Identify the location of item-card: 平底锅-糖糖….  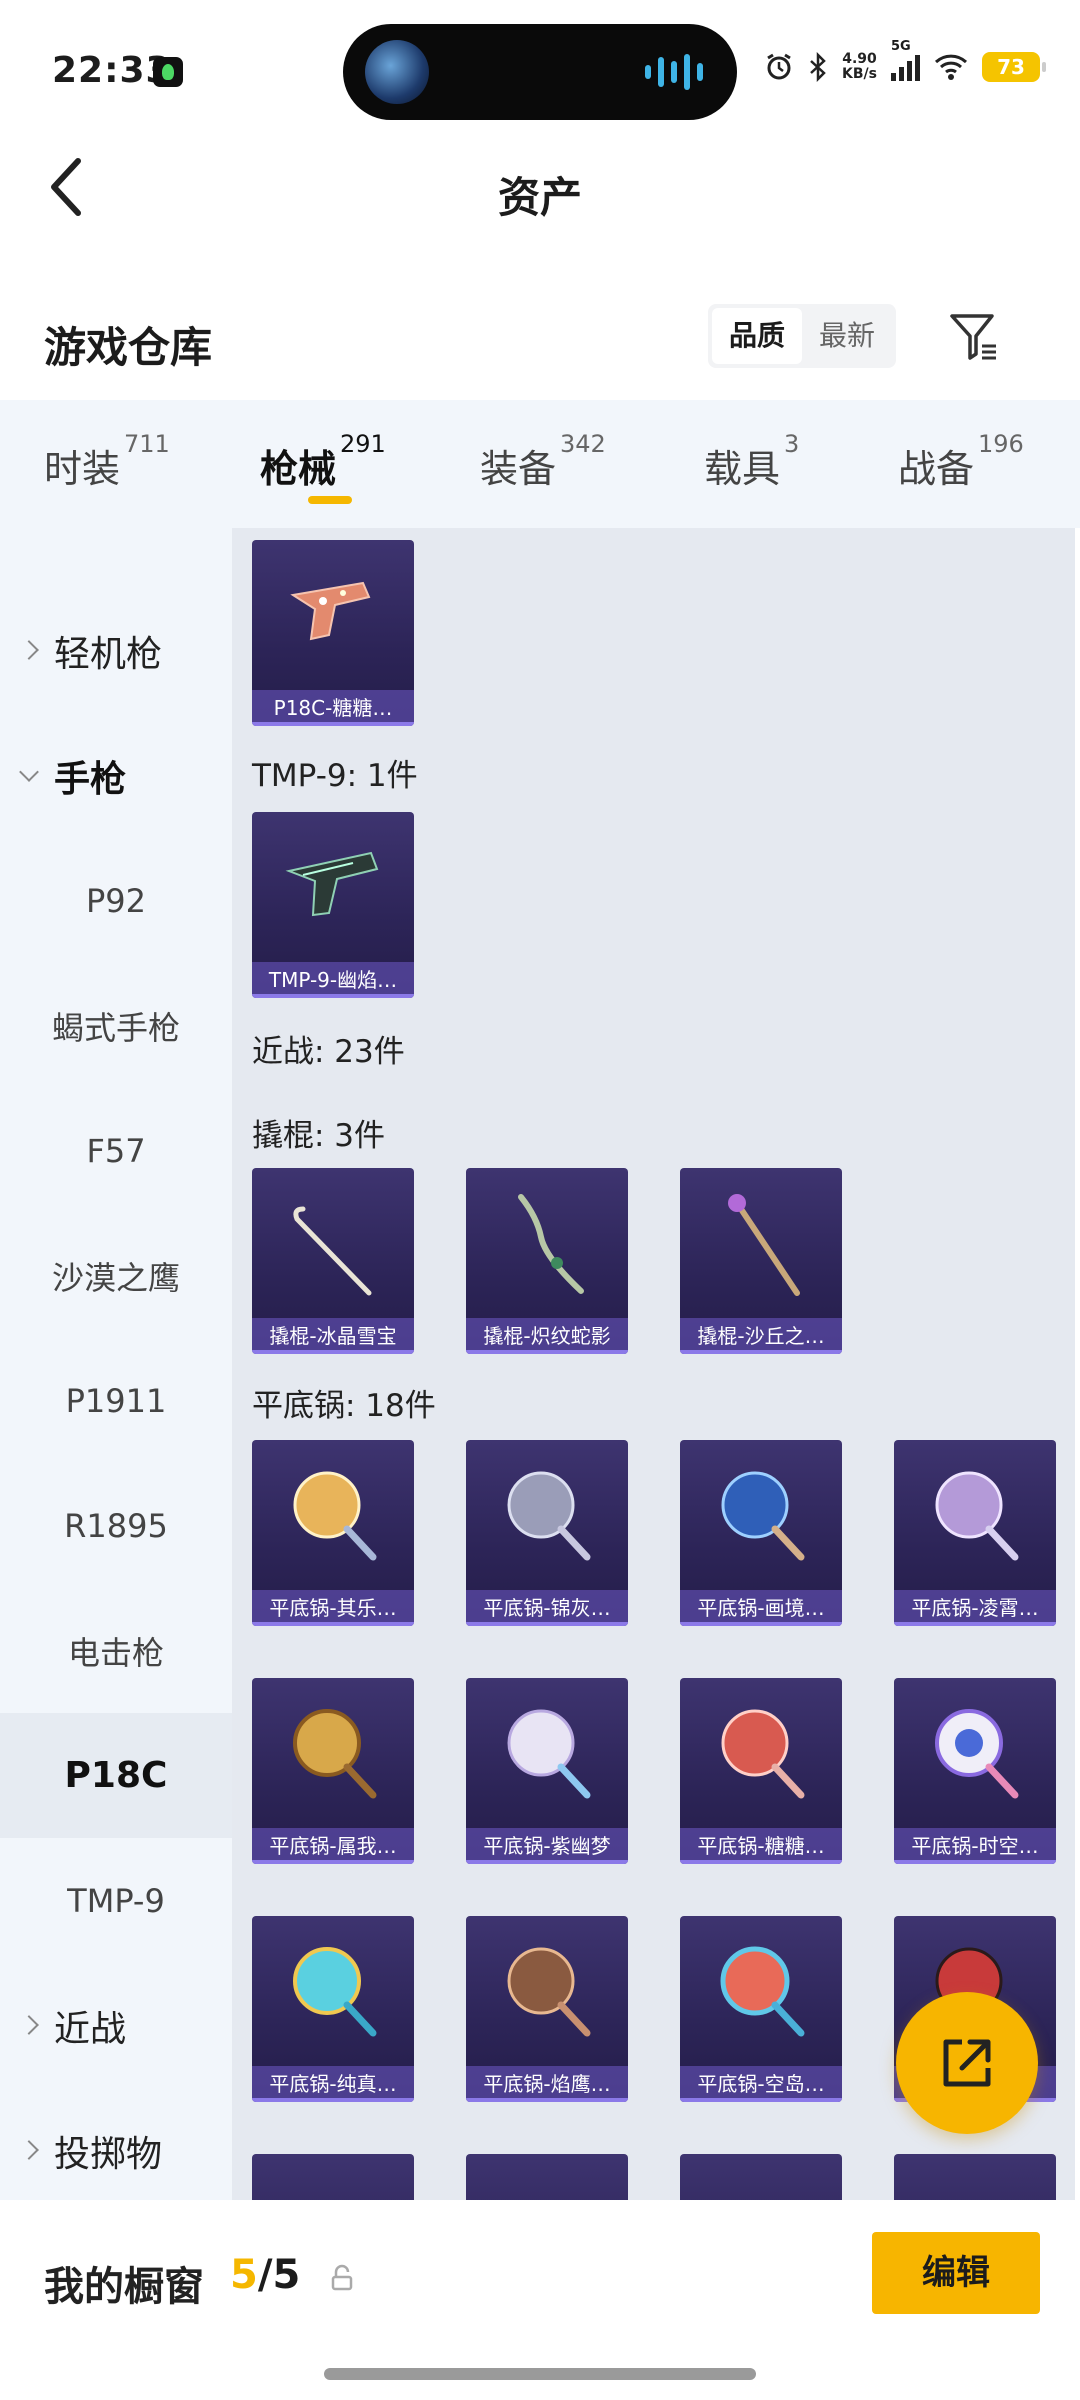
(761, 1771).